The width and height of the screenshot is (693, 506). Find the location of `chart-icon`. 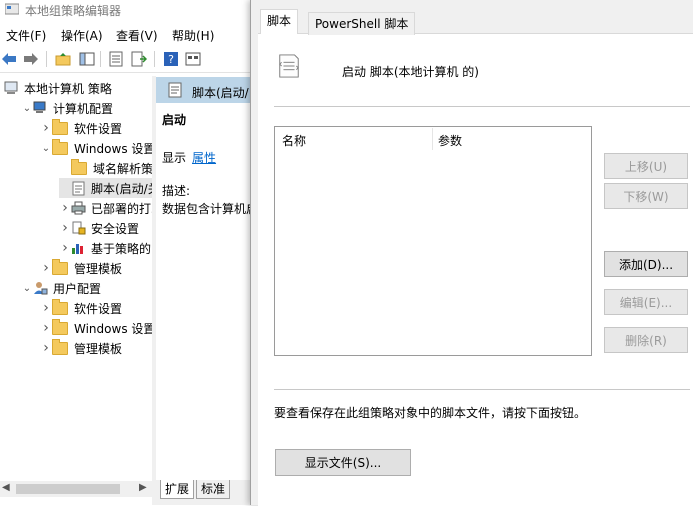

chart-icon is located at coordinates (78, 248).